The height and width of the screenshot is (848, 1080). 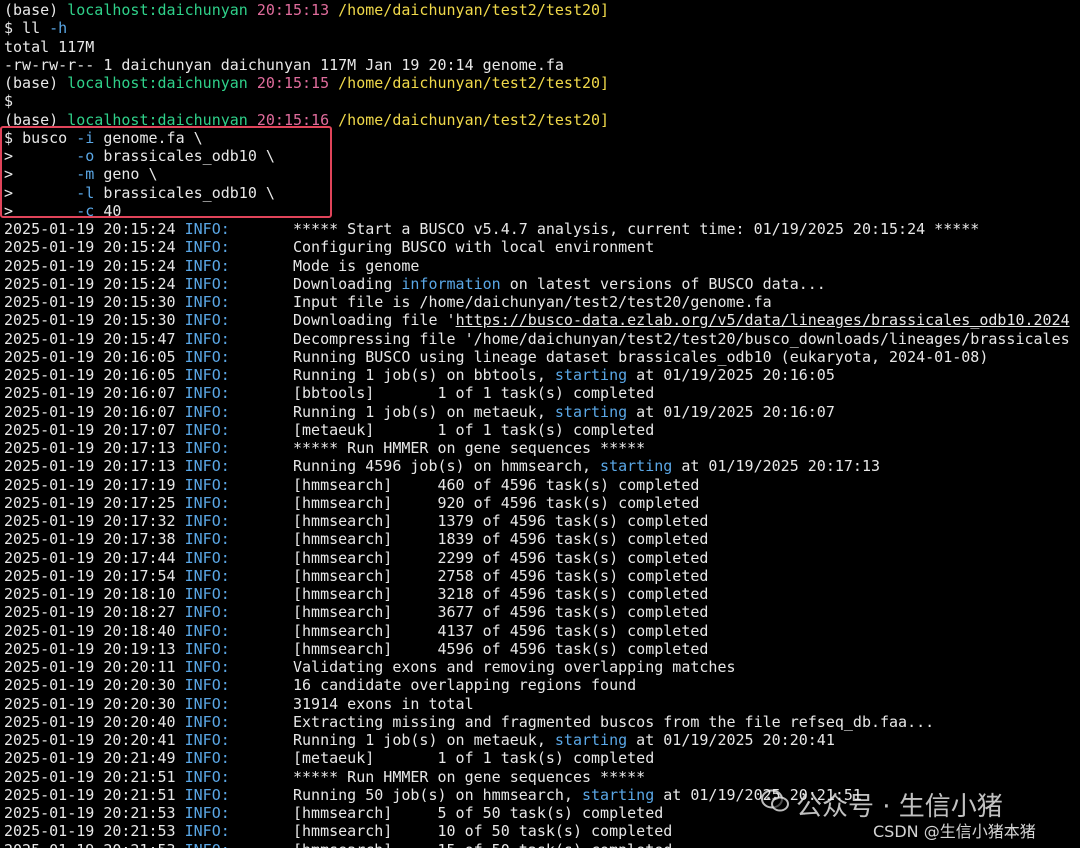 What do you see at coordinates (90, 393) in the screenshot?
I see `log-timestamp: 2025-01-19 20:16:07` at bounding box center [90, 393].